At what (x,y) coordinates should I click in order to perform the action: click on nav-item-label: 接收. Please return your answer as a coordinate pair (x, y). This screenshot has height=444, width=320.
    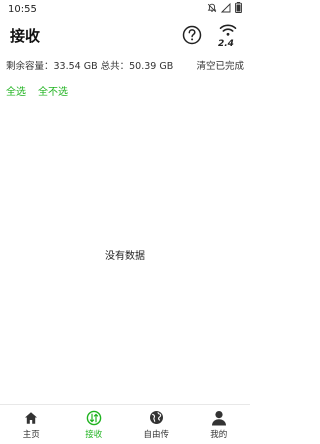
    Looking at the image, I should click on (94, 434).